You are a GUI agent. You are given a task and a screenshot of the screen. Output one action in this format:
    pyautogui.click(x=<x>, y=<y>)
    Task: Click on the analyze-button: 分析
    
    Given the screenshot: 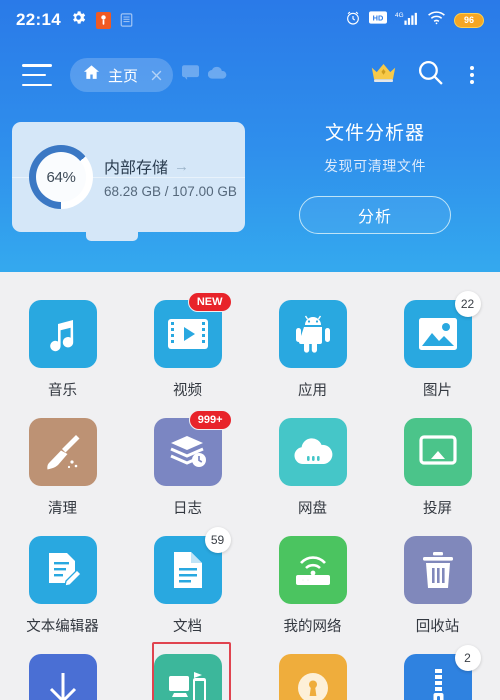 What is the action you would take?
    pyautogui.click(x=375, y=215)
    